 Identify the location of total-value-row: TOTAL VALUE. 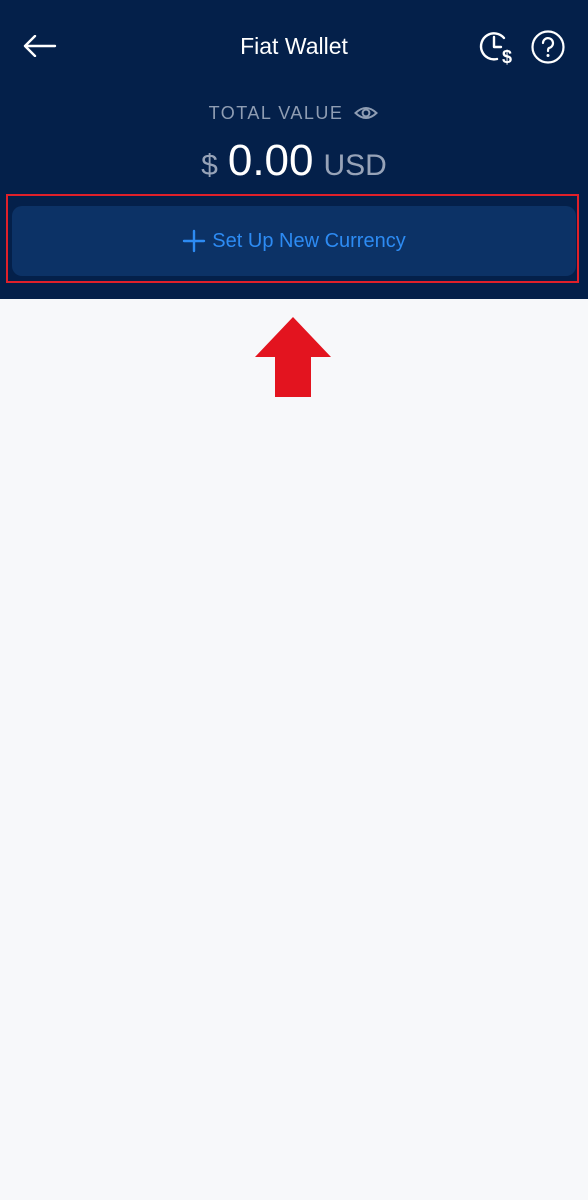
(294, 113).